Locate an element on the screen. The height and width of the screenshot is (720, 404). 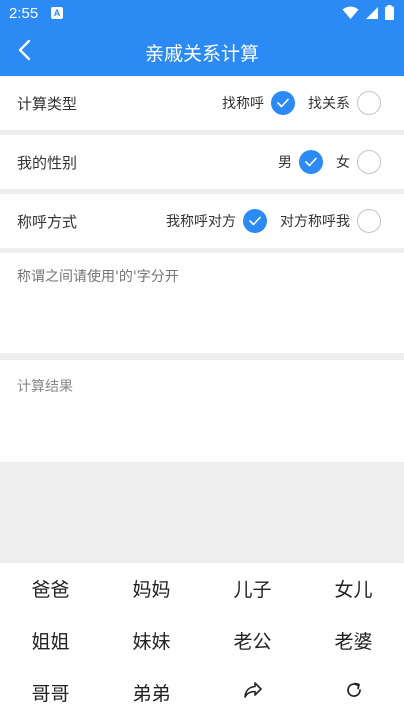
option-i-call-them: 我称呼对方 is located at coordinates (216, 221).